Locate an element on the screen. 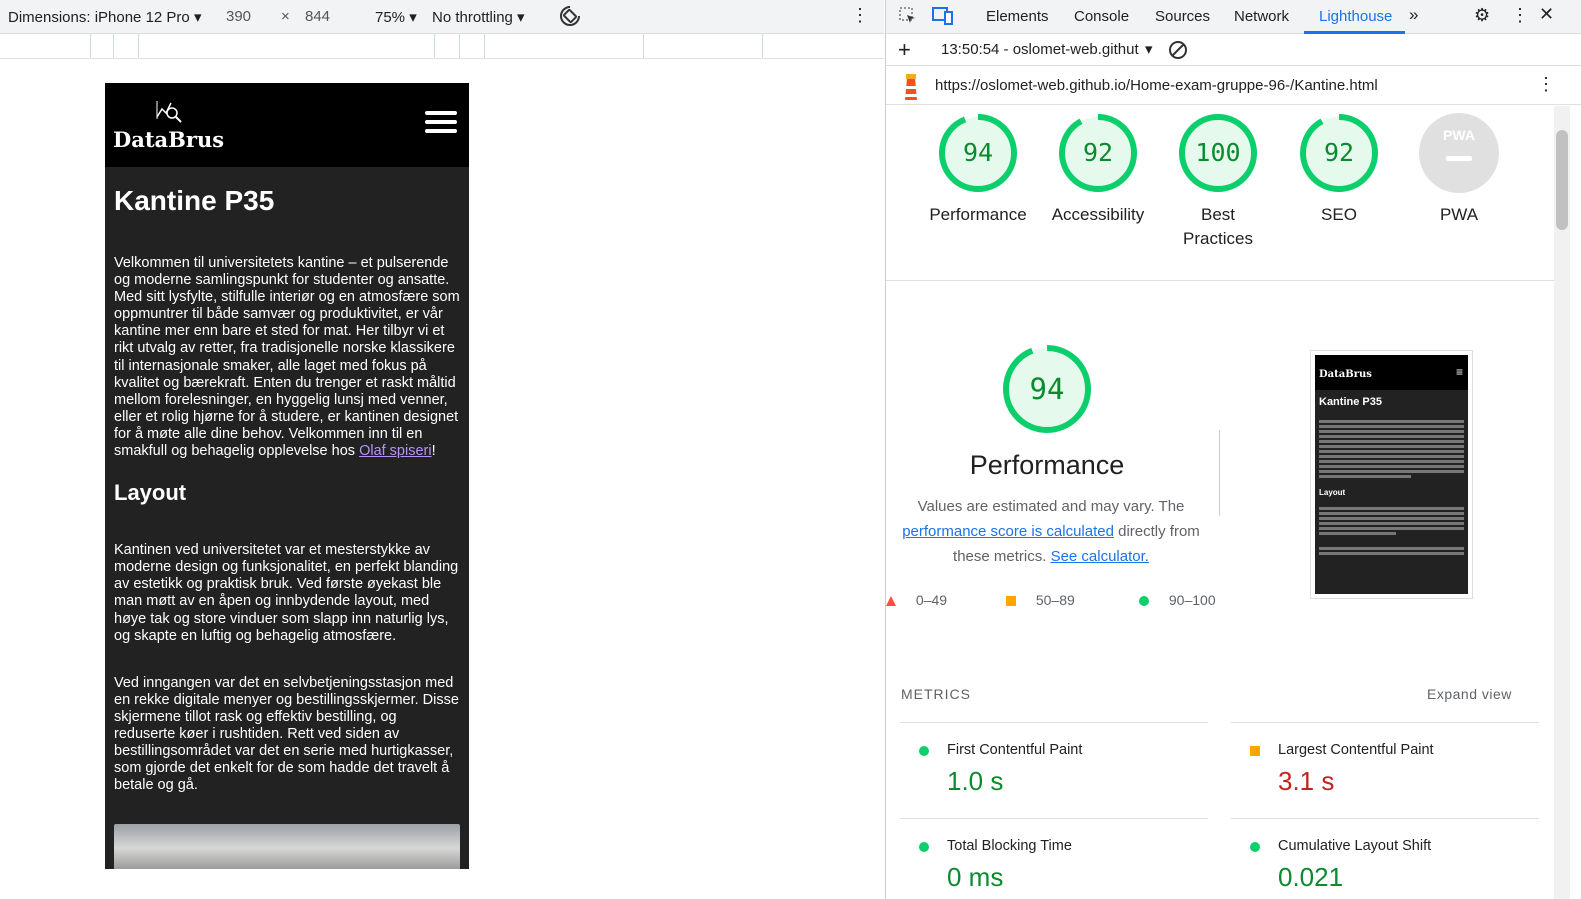 Image resolution: width=1581 pixels, height=899 pixels. final-screenshot-thumbnail: DataBrus ≡ Kantine P35 Layout is located at coordinates (1391, 474).